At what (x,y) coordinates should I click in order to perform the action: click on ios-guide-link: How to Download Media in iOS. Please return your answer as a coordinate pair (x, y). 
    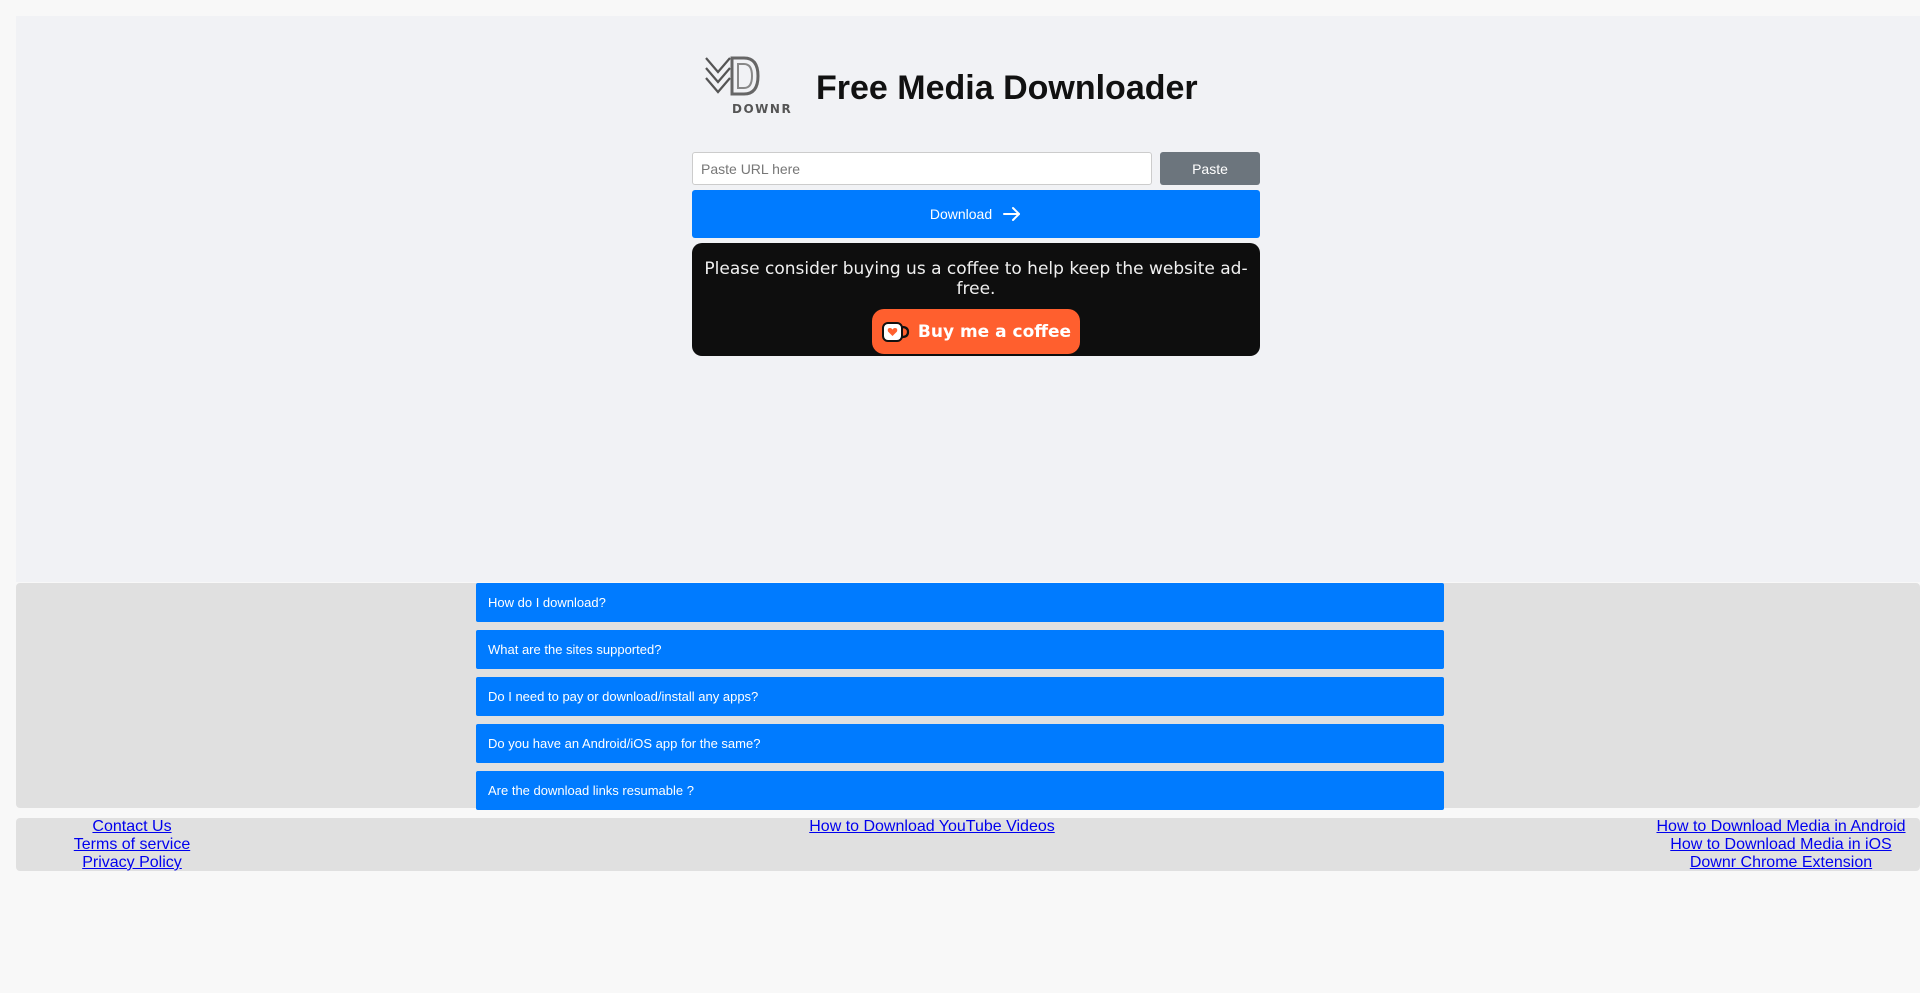
    Looking at the image, I should click on (1768, 845).